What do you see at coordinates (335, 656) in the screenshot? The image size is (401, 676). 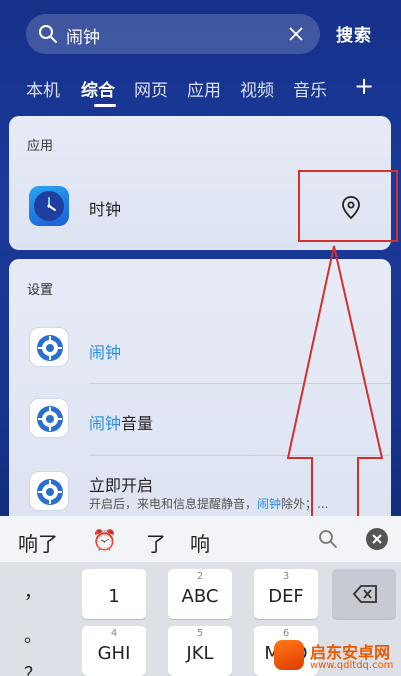 I see `watermark: 启东安卓网 www.qdltdq.com` at bounding box center [335, 656].